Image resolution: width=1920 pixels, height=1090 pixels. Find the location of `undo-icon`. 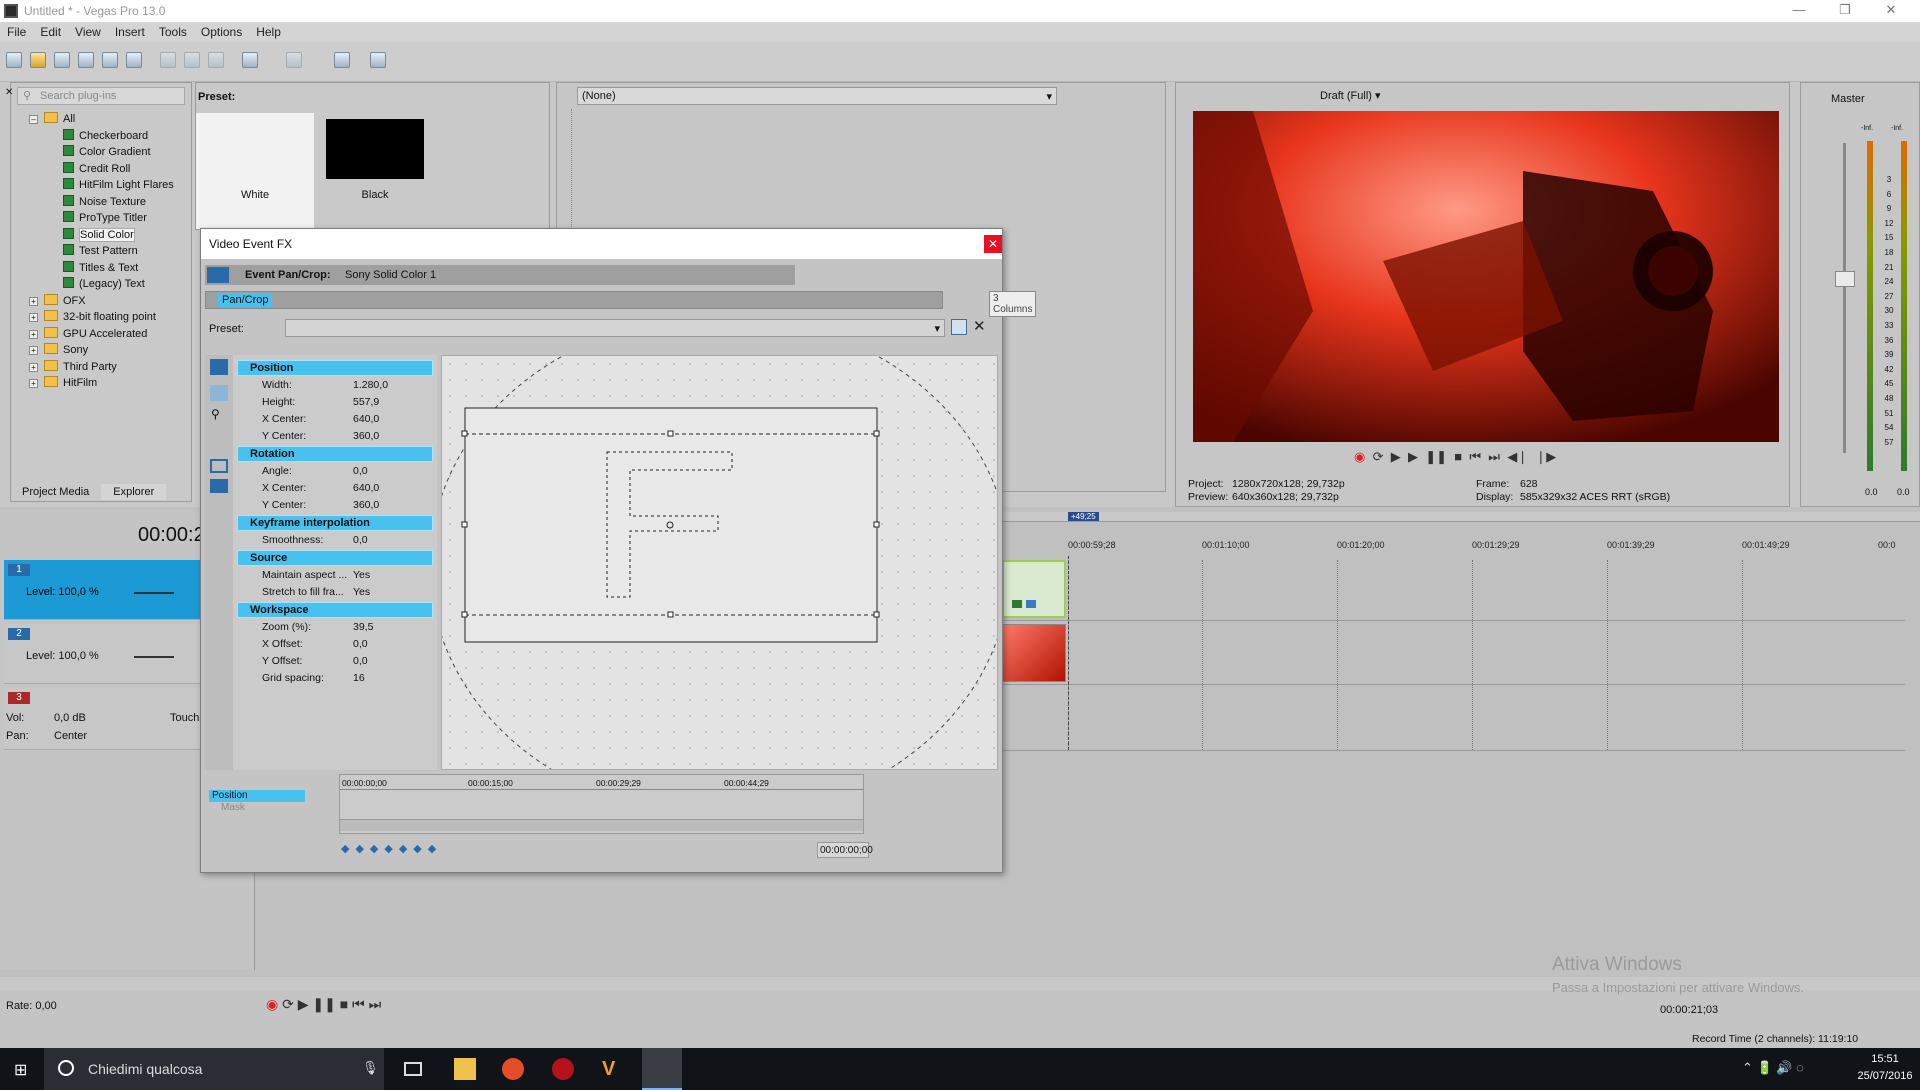

undo-icon is located at coordinates (250, 60).